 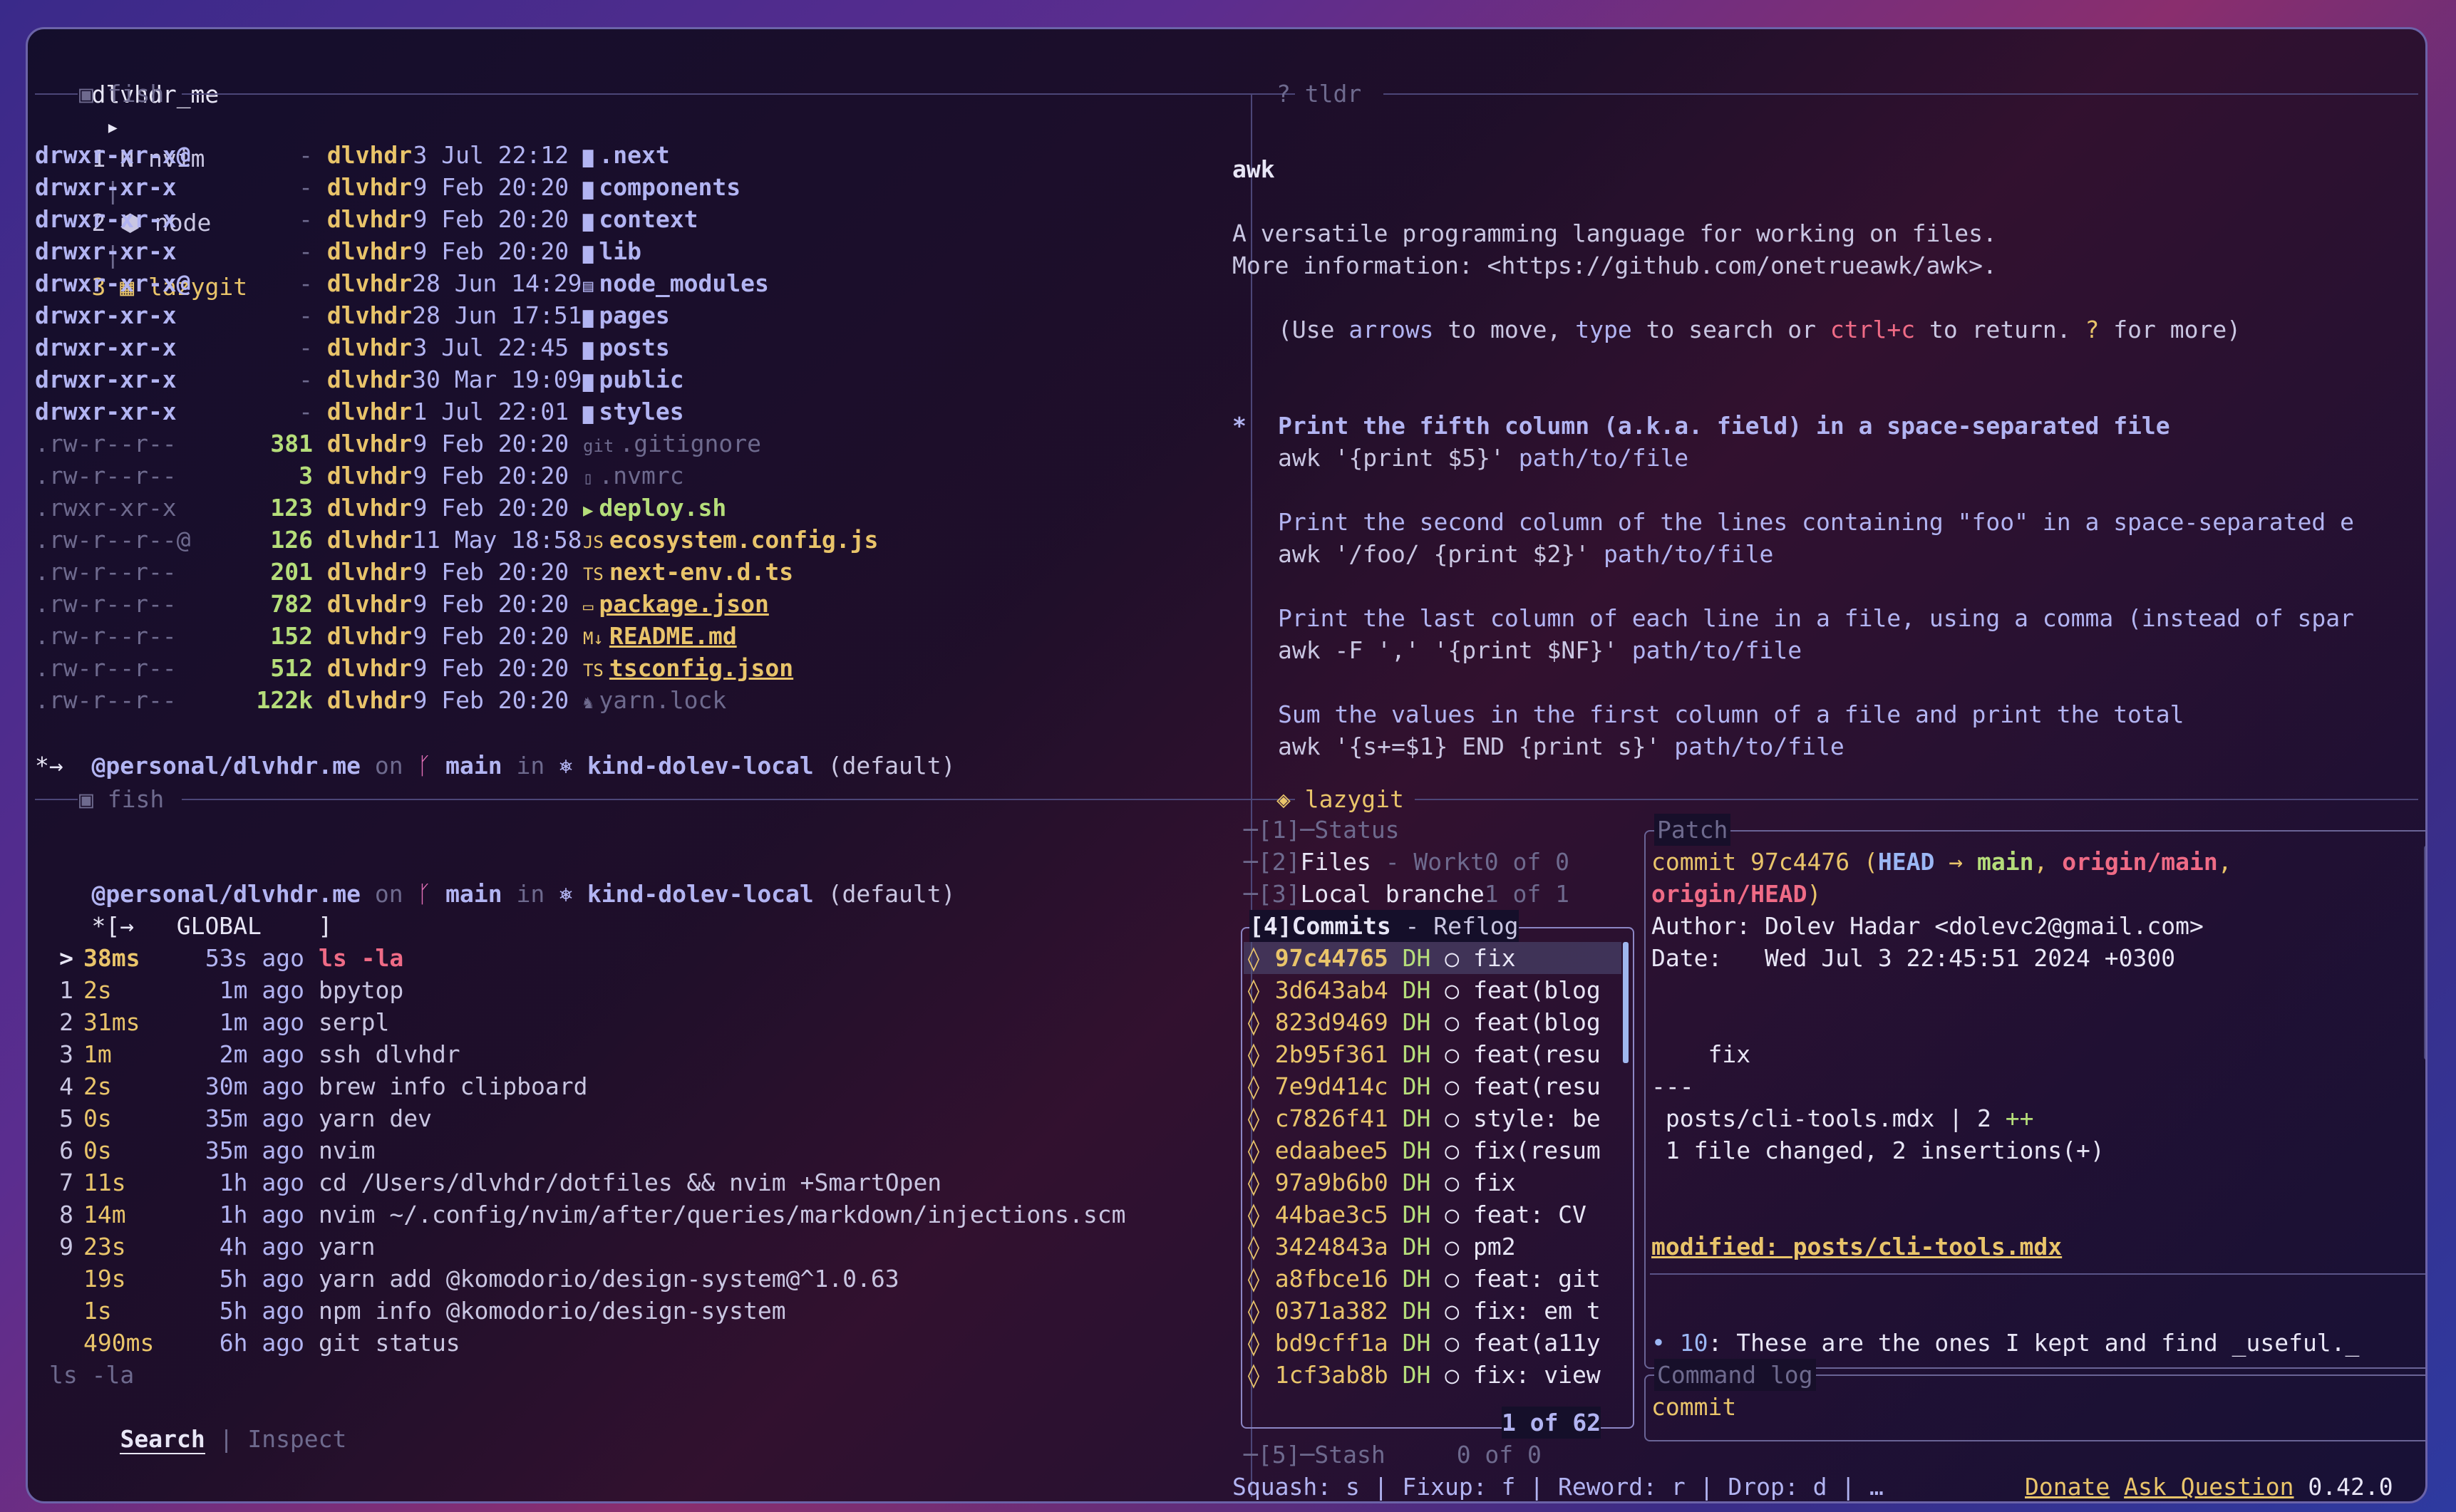 What do you see at coordinates (261, 1022) in the screenshot?
I see `history-age: 1m ago` at bounding box center [261, 1022].